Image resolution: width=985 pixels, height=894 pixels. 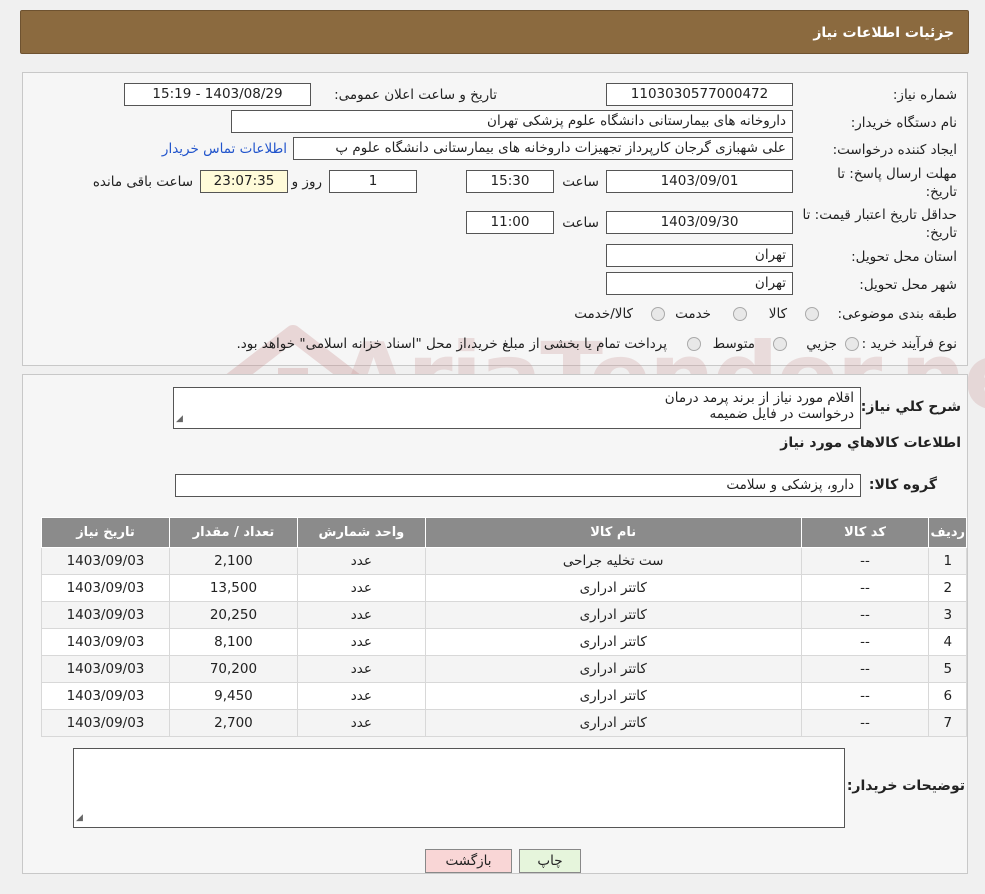 What do you see at coordinates (909, 344) in the screenshot?
I see `purchase-type-label: نوع فرآیند خرید :` at bounding box center [909, 344].